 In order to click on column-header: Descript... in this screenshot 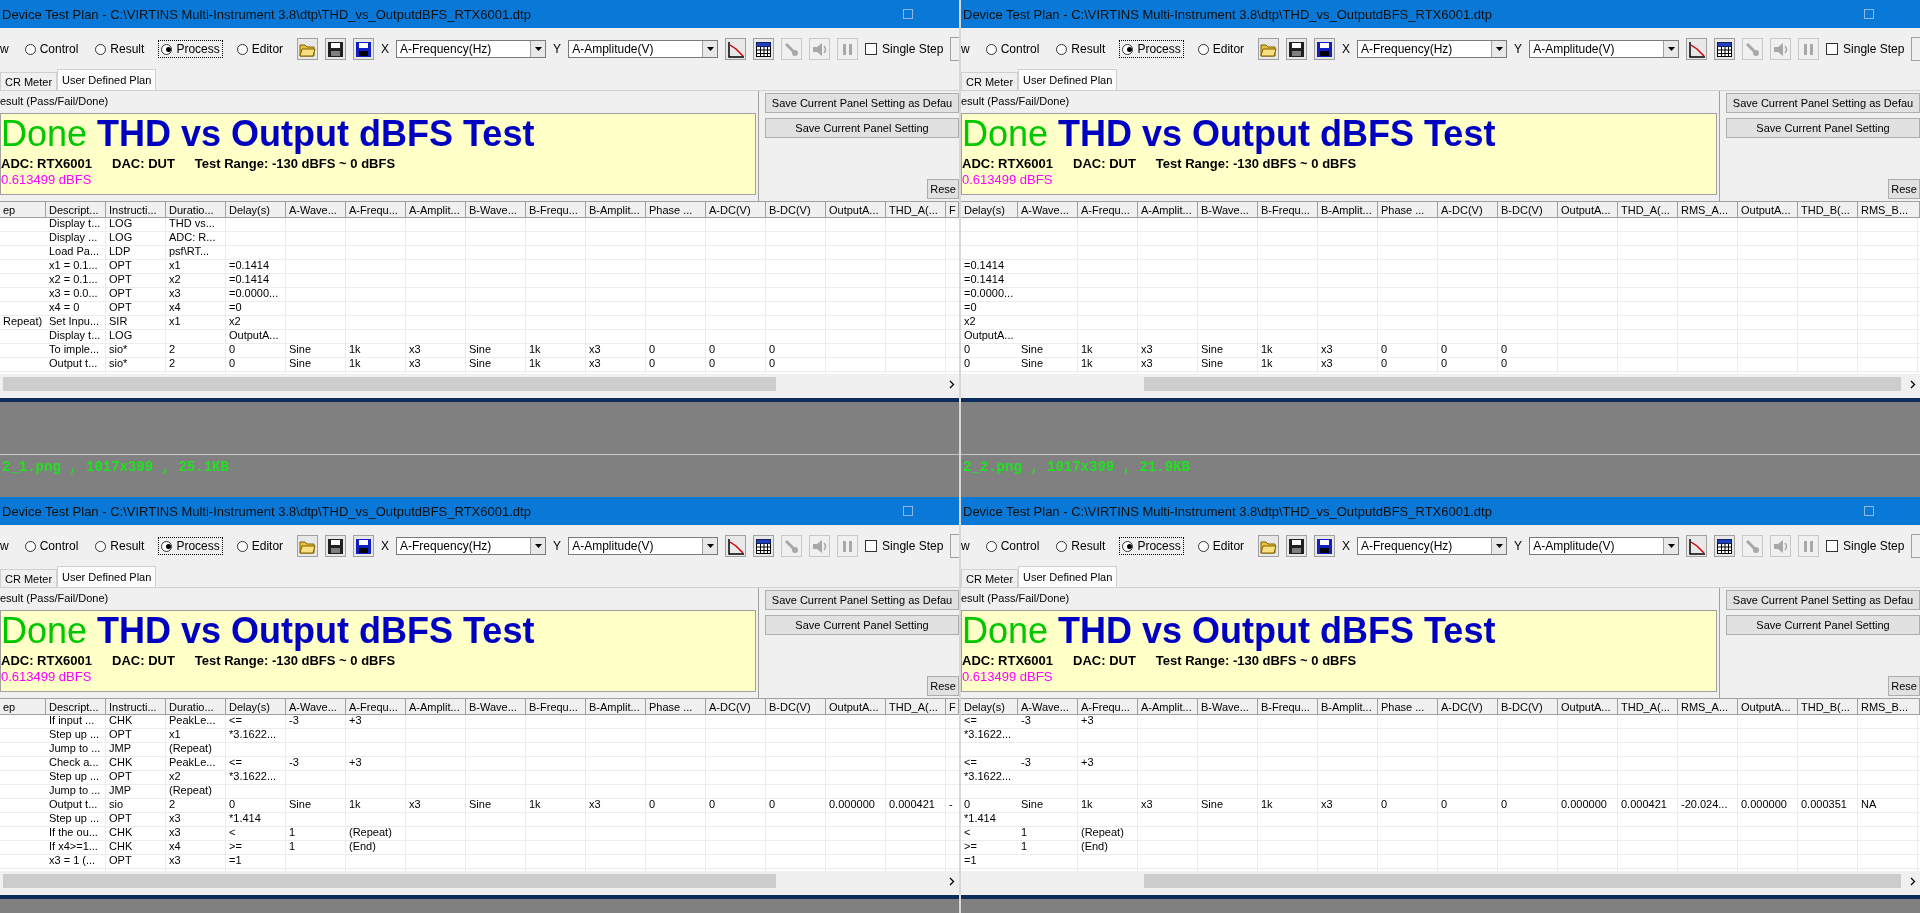, I will do `click(76, 707)`.